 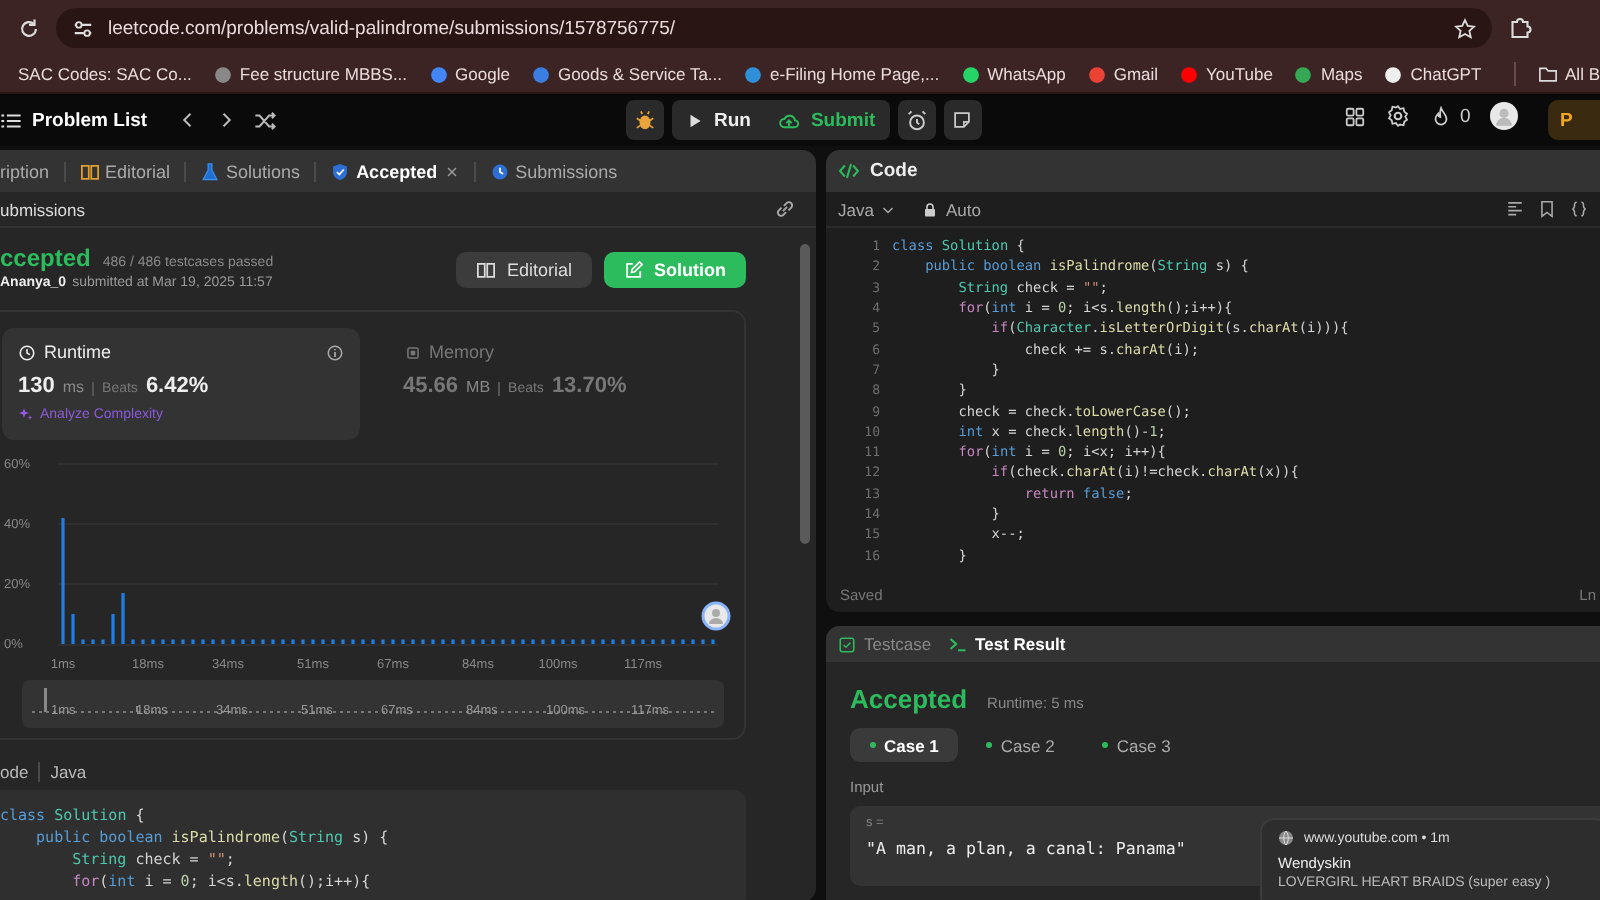 I want to click on beats-percent: 13.70%, so click(x=589, y=386).